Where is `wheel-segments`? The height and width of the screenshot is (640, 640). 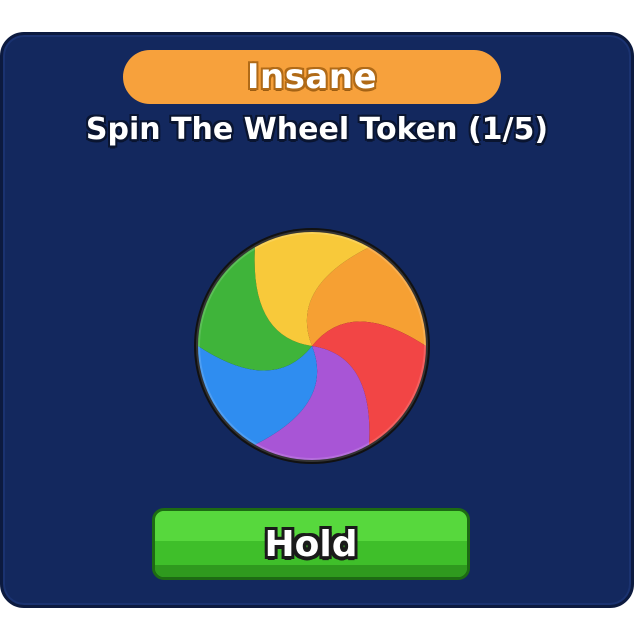
wheel-segments is located at coordinates (312, 346).